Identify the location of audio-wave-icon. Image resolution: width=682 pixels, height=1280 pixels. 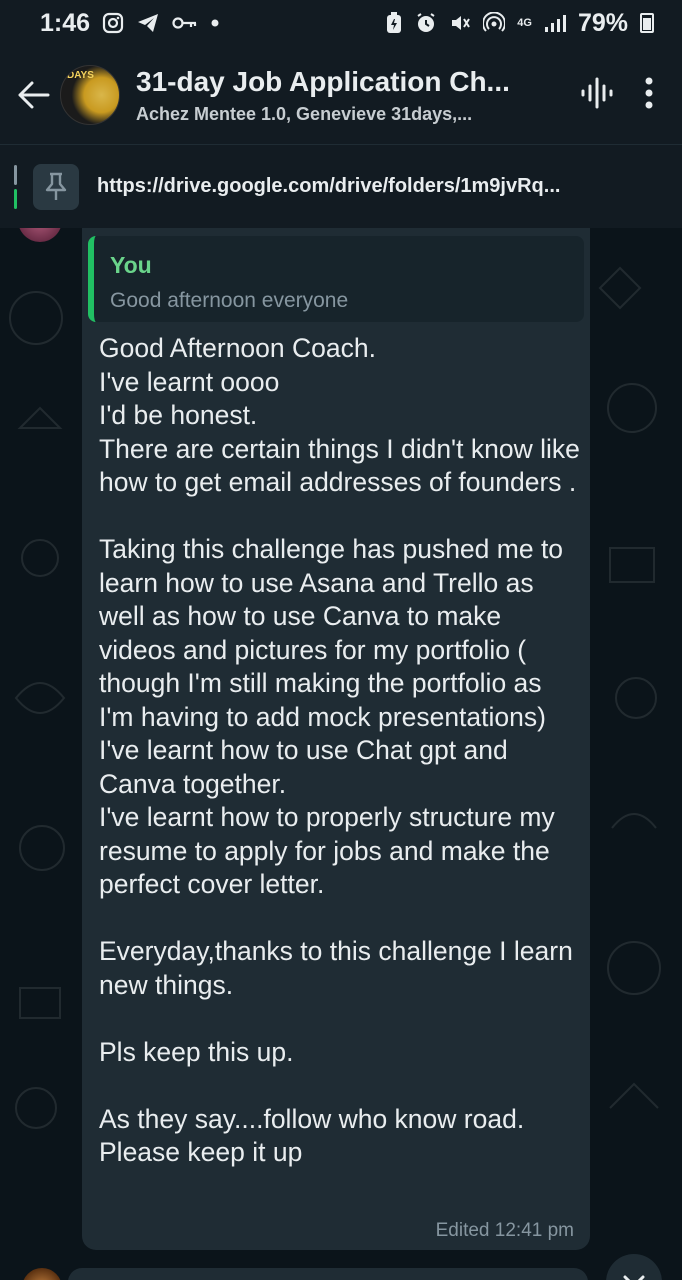
(597, 92).